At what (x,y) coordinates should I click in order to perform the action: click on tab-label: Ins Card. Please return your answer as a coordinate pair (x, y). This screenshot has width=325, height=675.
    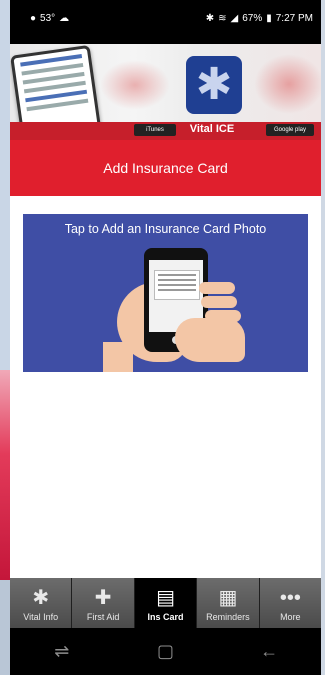
    Looking at the image, I should click on (165, 617).